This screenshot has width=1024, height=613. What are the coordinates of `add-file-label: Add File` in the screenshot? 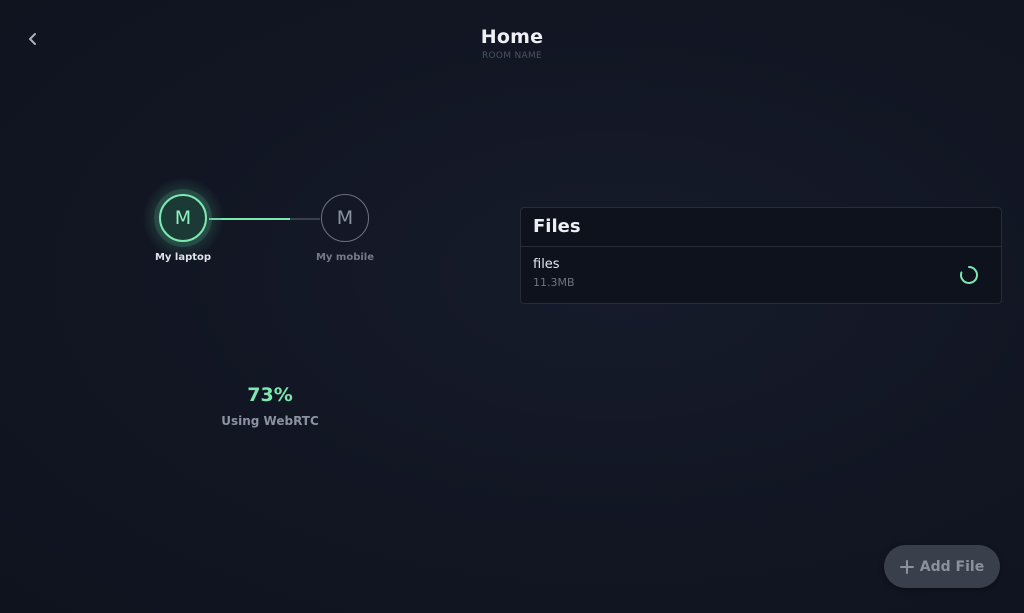 It's located at (952, 566).